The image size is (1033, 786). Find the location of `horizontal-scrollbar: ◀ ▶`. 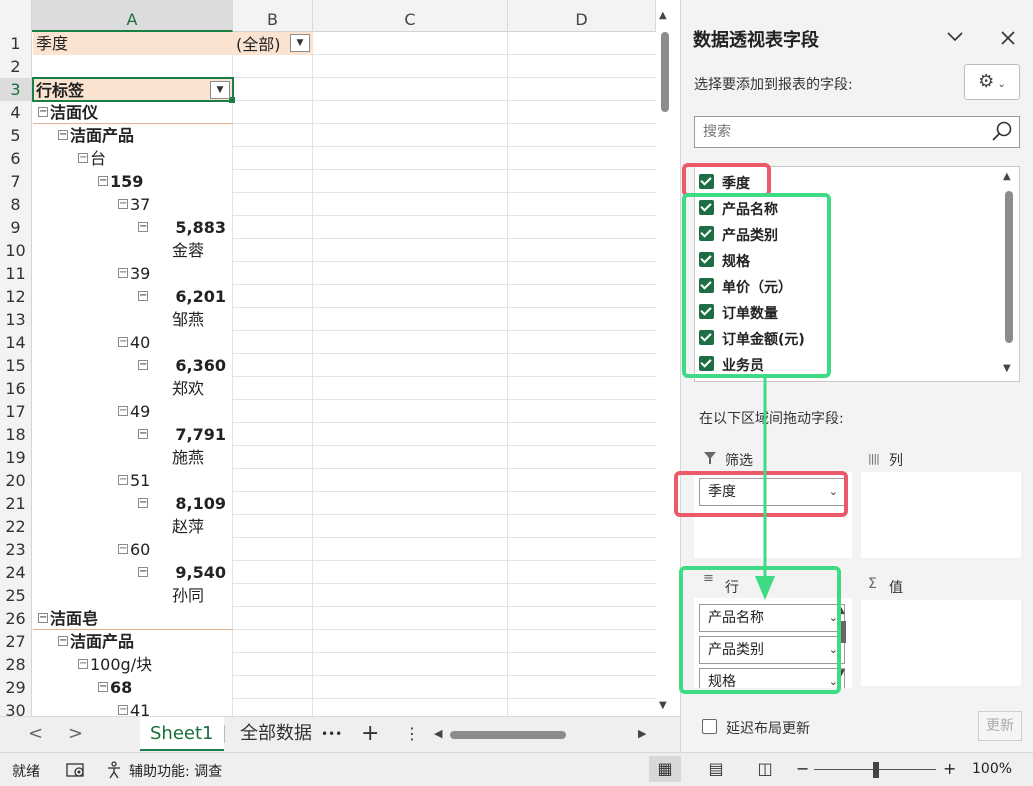

horizontal-scrollbar: ◀ ▶ is located at coordinates (543, 735).